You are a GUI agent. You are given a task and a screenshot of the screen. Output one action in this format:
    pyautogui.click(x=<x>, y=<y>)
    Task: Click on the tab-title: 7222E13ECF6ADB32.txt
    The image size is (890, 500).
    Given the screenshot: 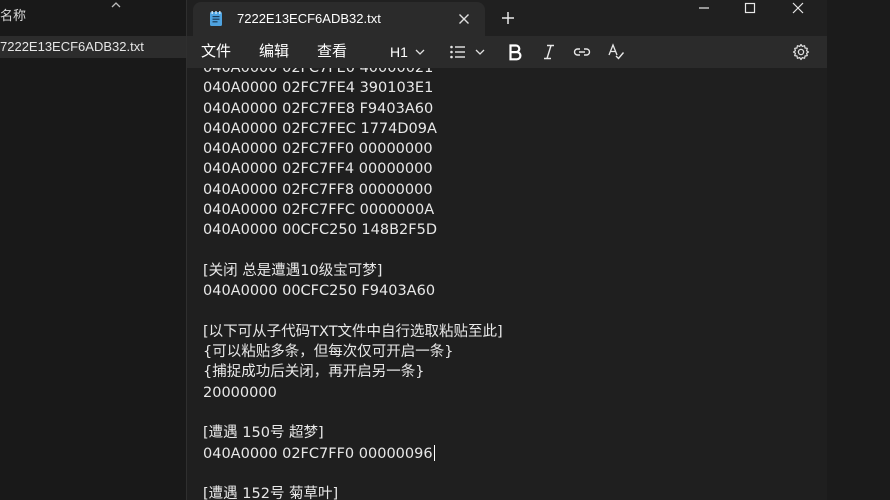 What is the action you would take?
    pyautogui.click(x=309, y=18)
    